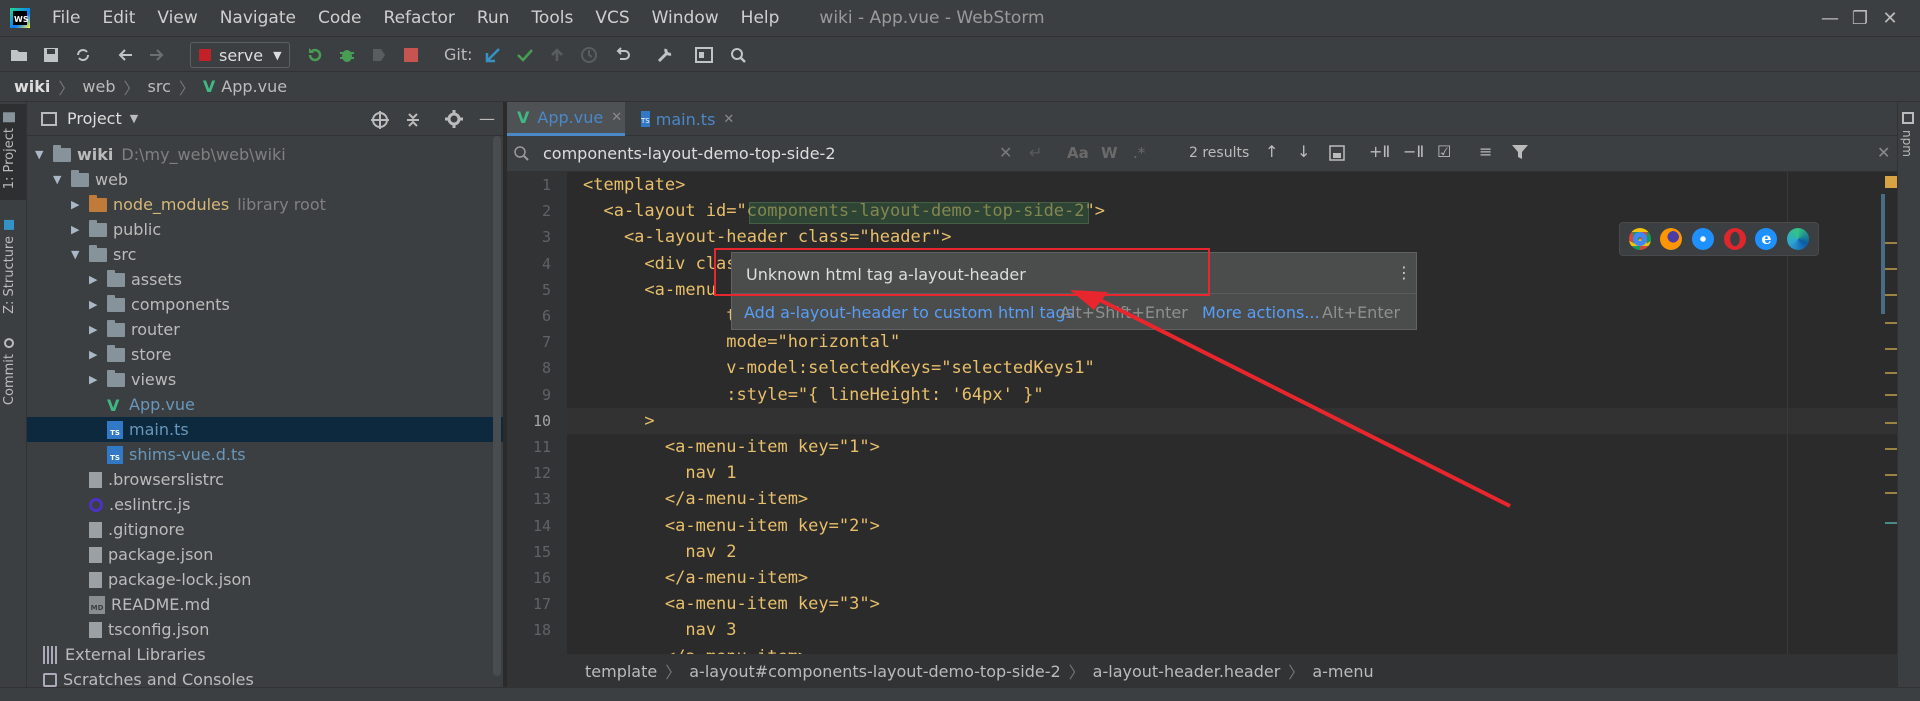 The height and width of the screenshot is (701, 1920). I want to click on status-bar, so click(960, 694).